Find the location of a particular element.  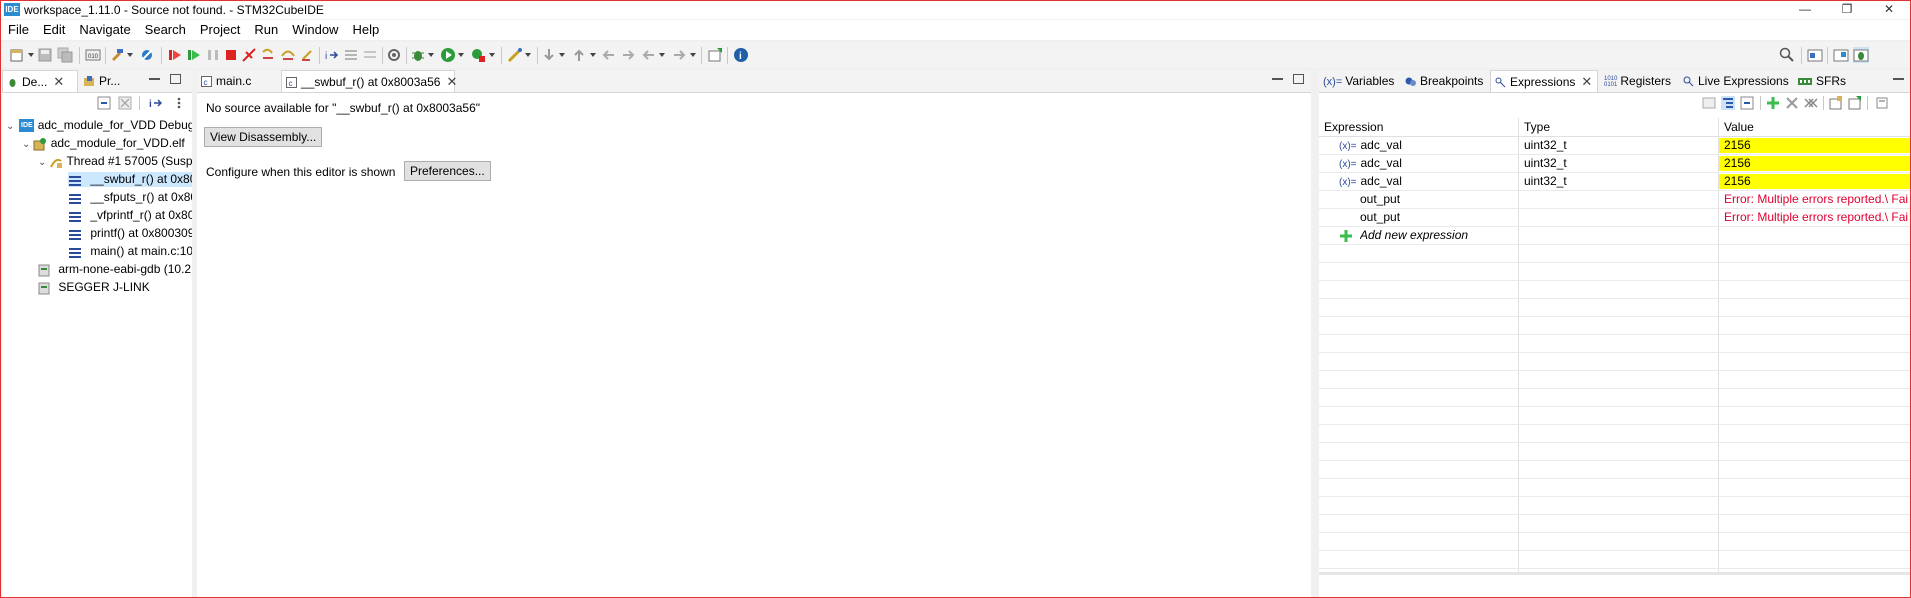

save-all-icon is located at coordinates (65, 55).